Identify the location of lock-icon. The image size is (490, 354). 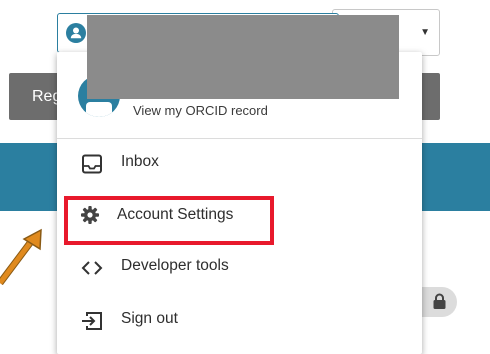
(439, 301).